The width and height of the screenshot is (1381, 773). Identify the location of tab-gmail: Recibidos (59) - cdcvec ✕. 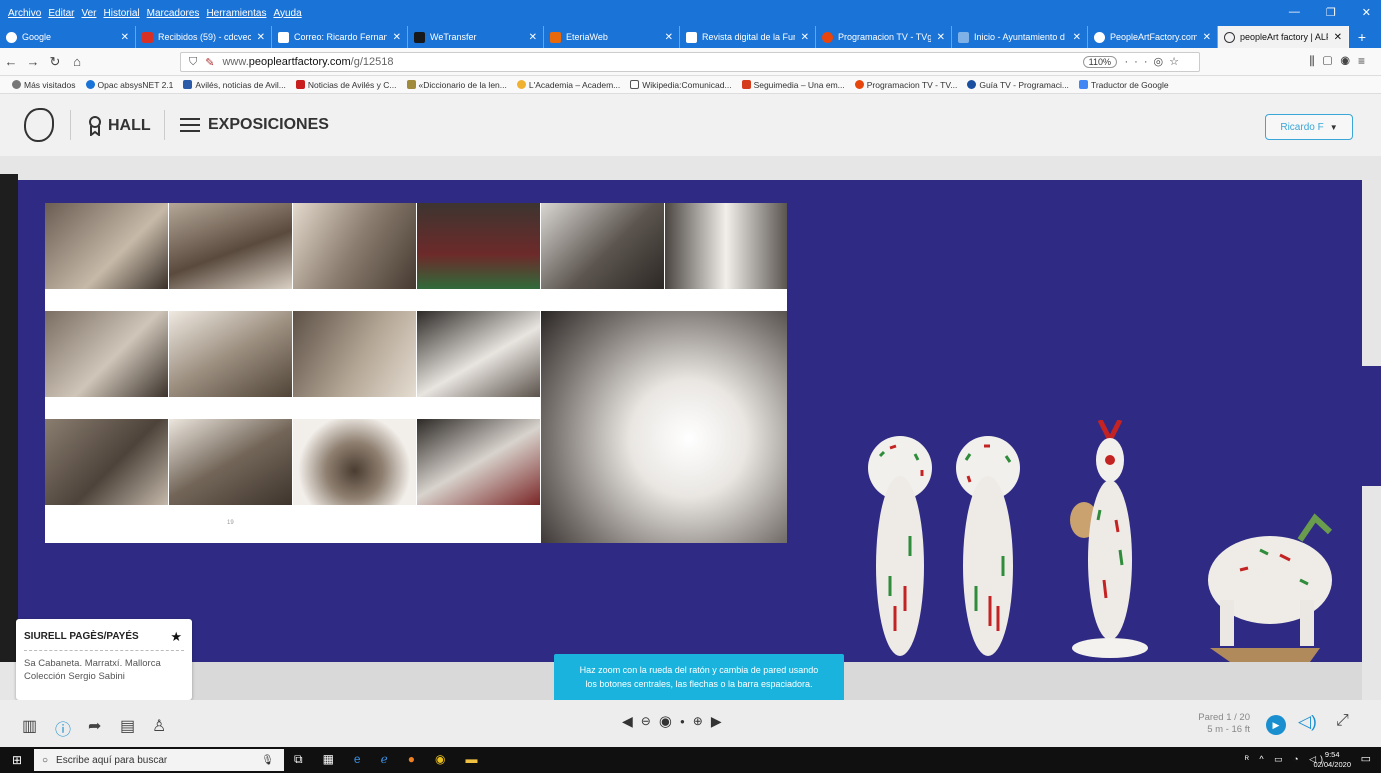
(204, 37).